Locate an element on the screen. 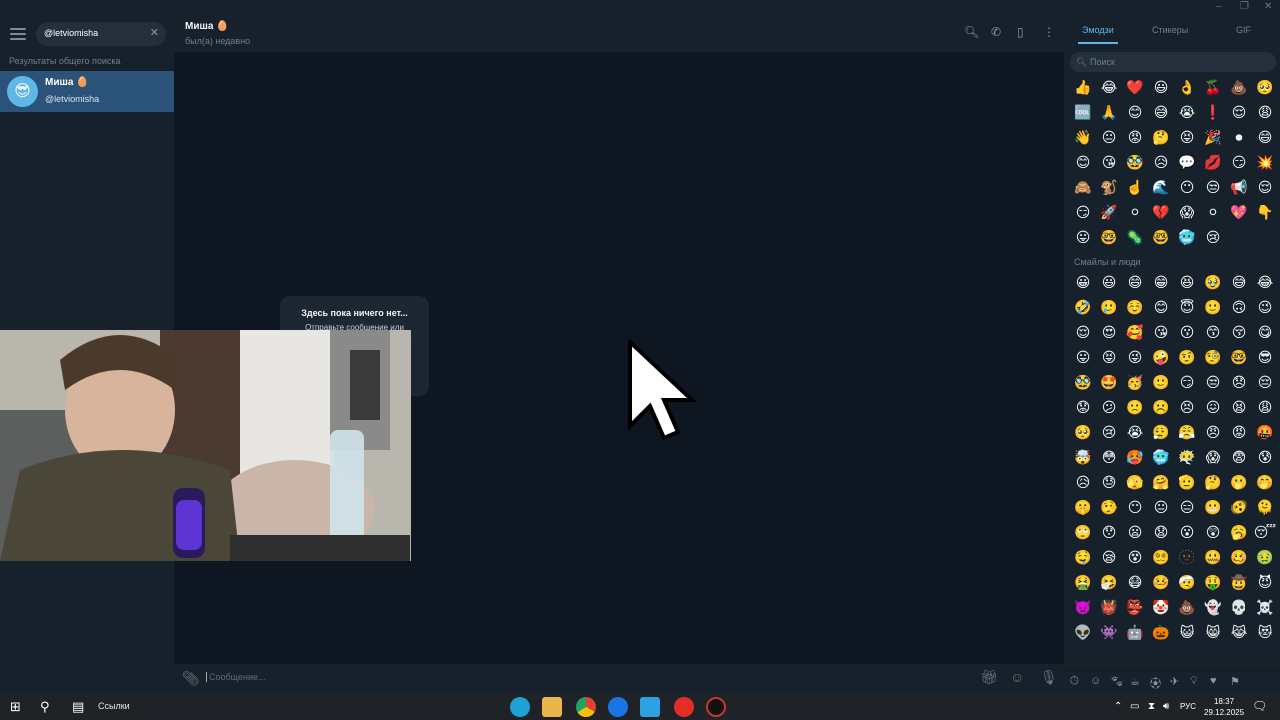  emoji-item: 😥 is located at coordinates (1083, 483).